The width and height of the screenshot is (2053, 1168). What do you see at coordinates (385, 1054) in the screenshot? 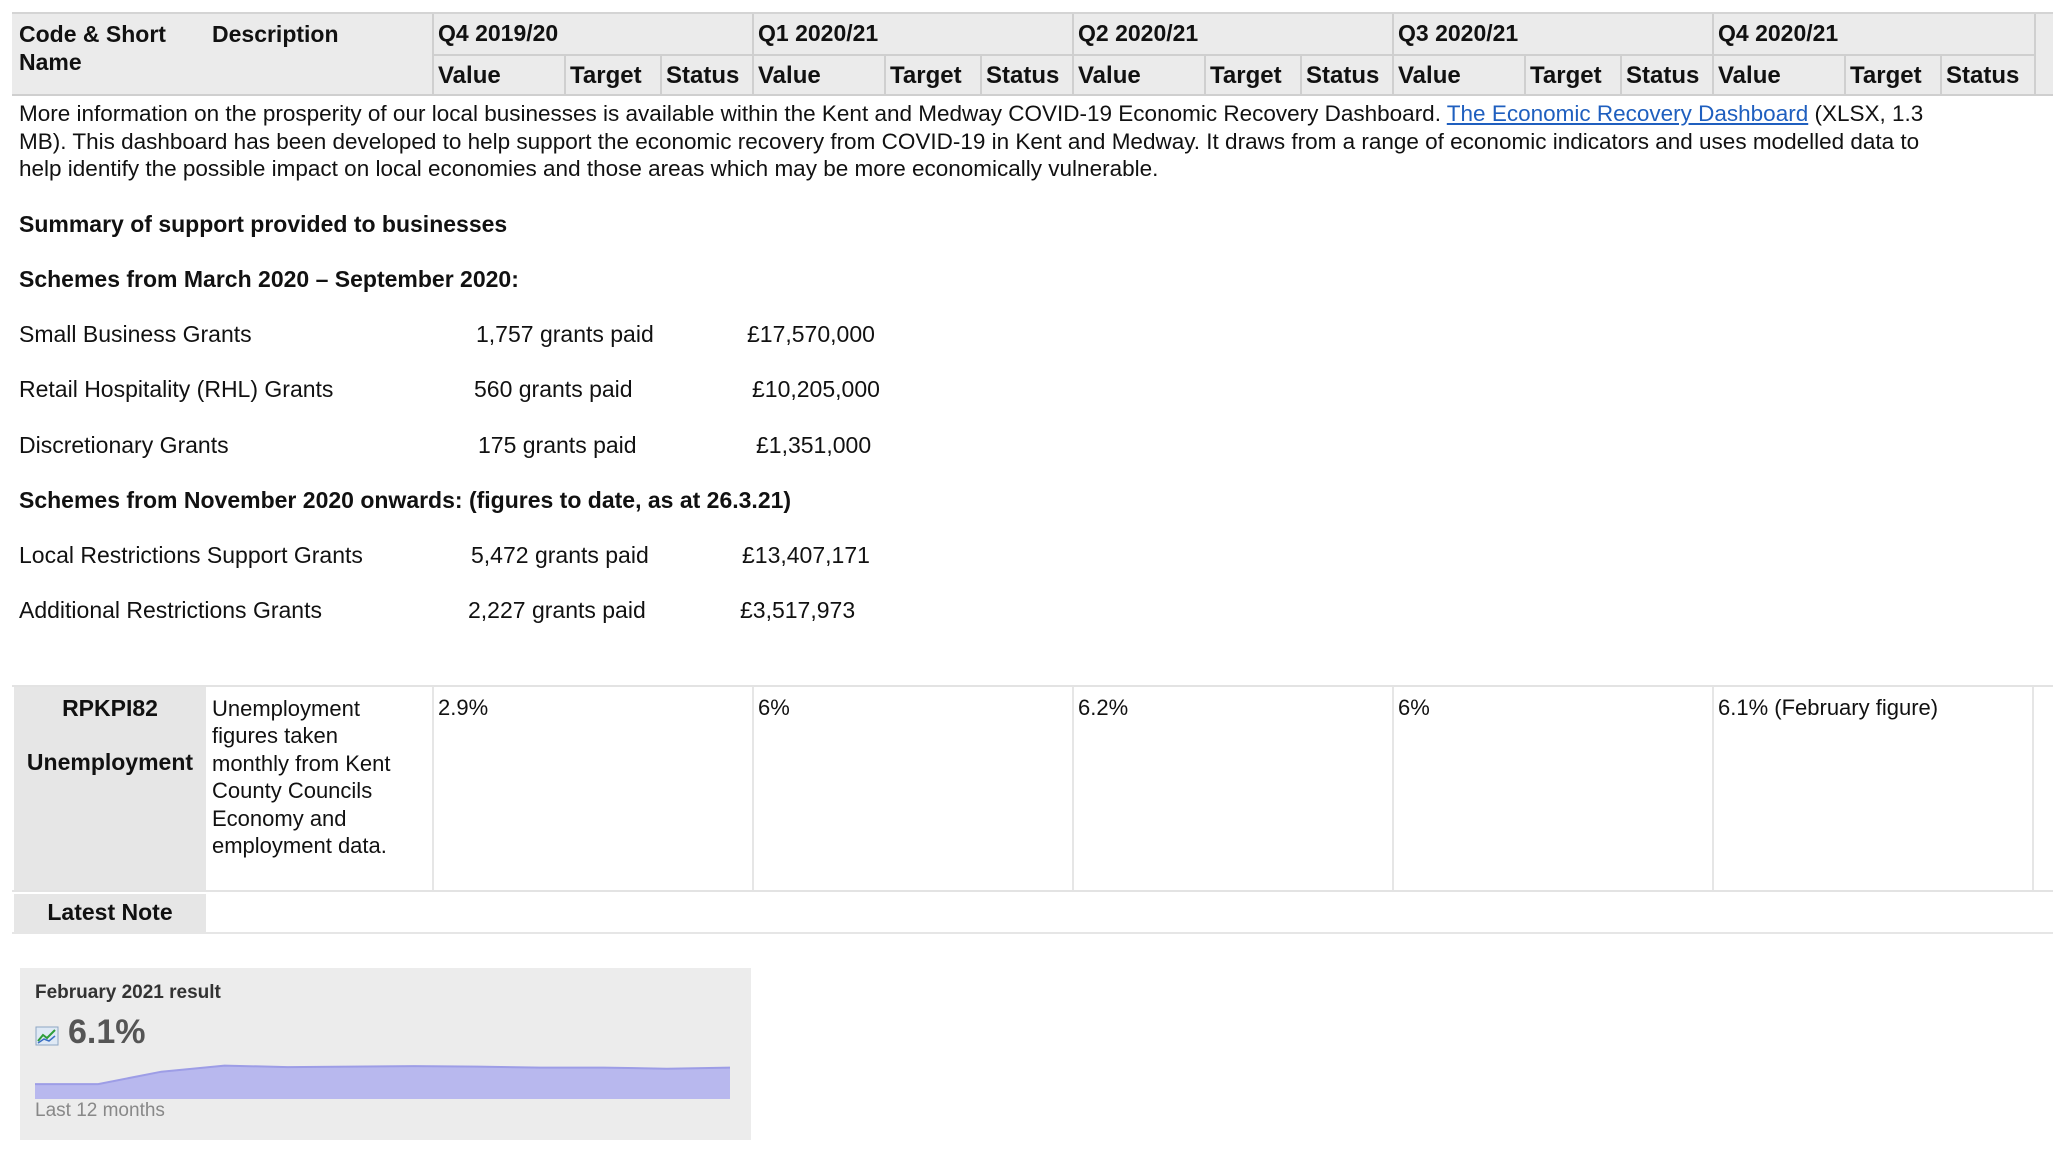
I see `result-widget: February 2021 result 6.1% Last 12 months` at bounding box center [385, 1054].